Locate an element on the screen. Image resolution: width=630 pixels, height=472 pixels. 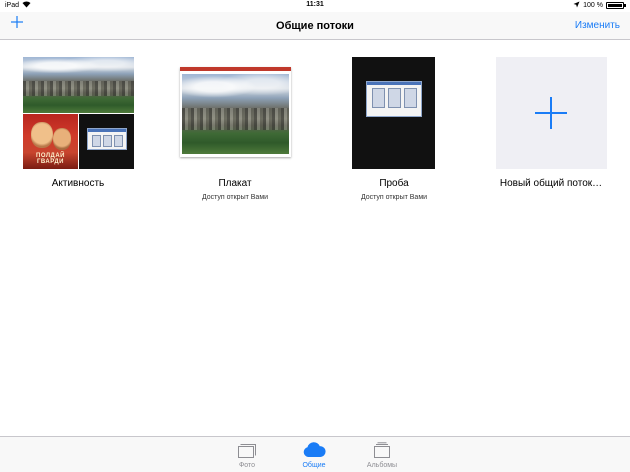
tab-label: Альбомы is located at coordinates (382, 465).